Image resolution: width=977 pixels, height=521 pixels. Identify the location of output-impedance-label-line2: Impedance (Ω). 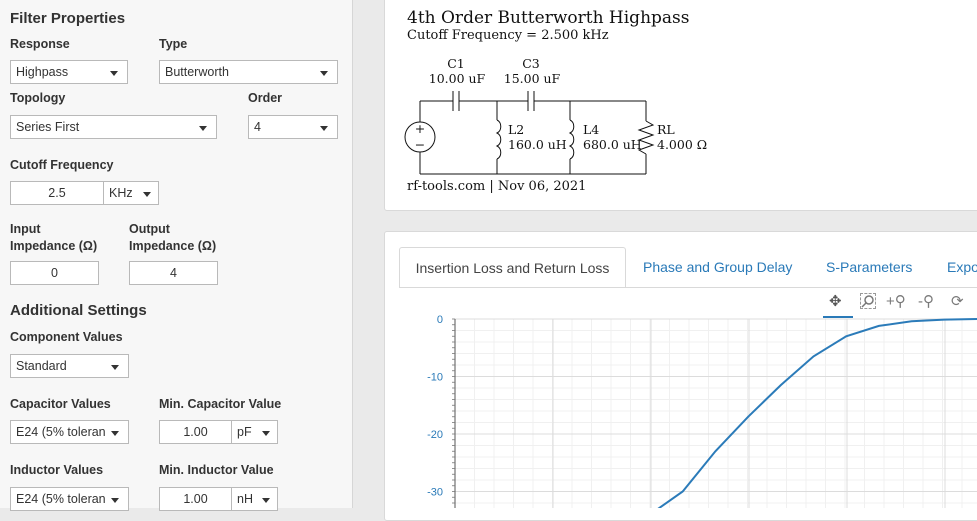
(173, 246).